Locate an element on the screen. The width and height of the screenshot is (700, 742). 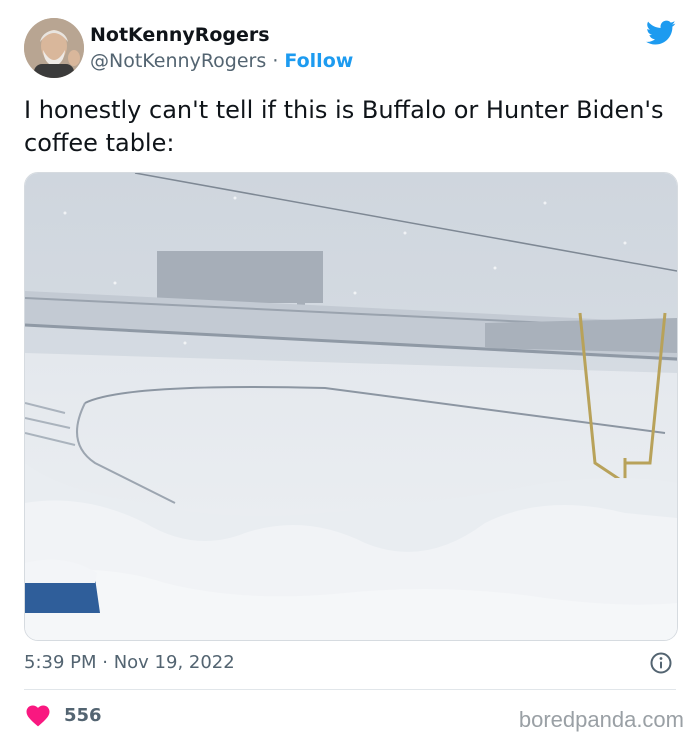
follow-button: Follow is located at coordinates (318, 61).